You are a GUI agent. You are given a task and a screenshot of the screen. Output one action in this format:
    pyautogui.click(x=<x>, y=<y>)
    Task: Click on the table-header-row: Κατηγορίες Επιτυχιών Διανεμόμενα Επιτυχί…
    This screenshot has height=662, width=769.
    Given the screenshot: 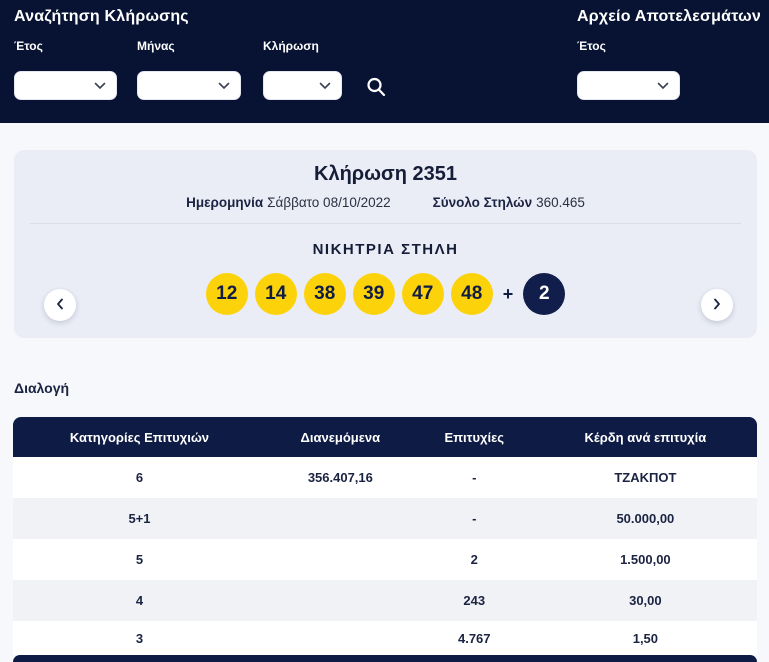 What is the action you would take?
    pyautogui.click(x=385, y=437)
    